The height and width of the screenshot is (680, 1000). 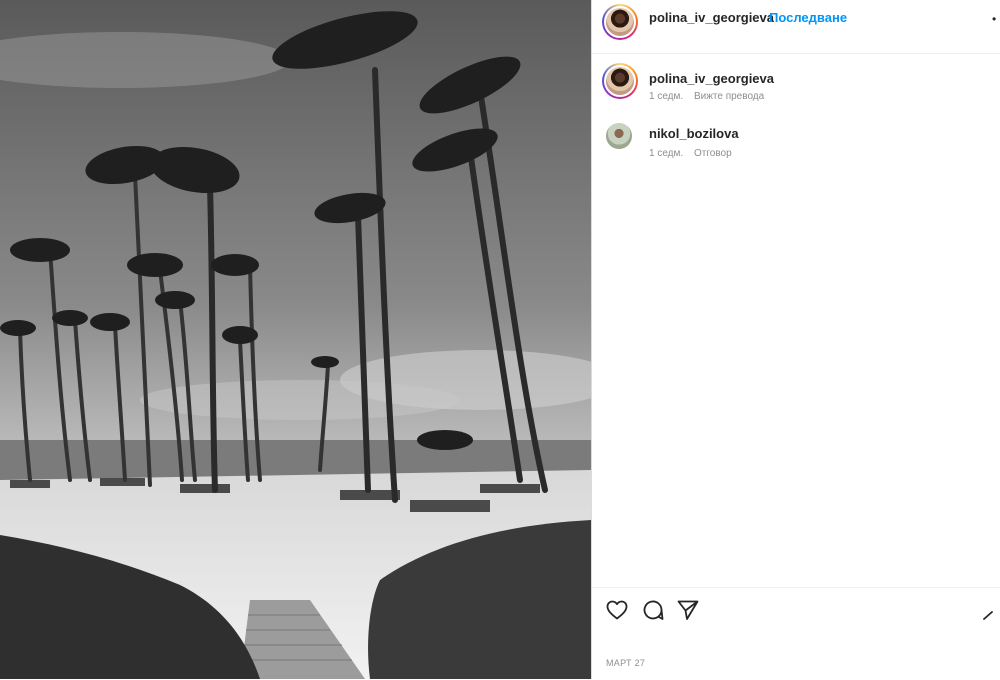 What do you see at coordinates (617, 610) in the screenshot?
I see `heart-icon` at bounding box center [617, 610].